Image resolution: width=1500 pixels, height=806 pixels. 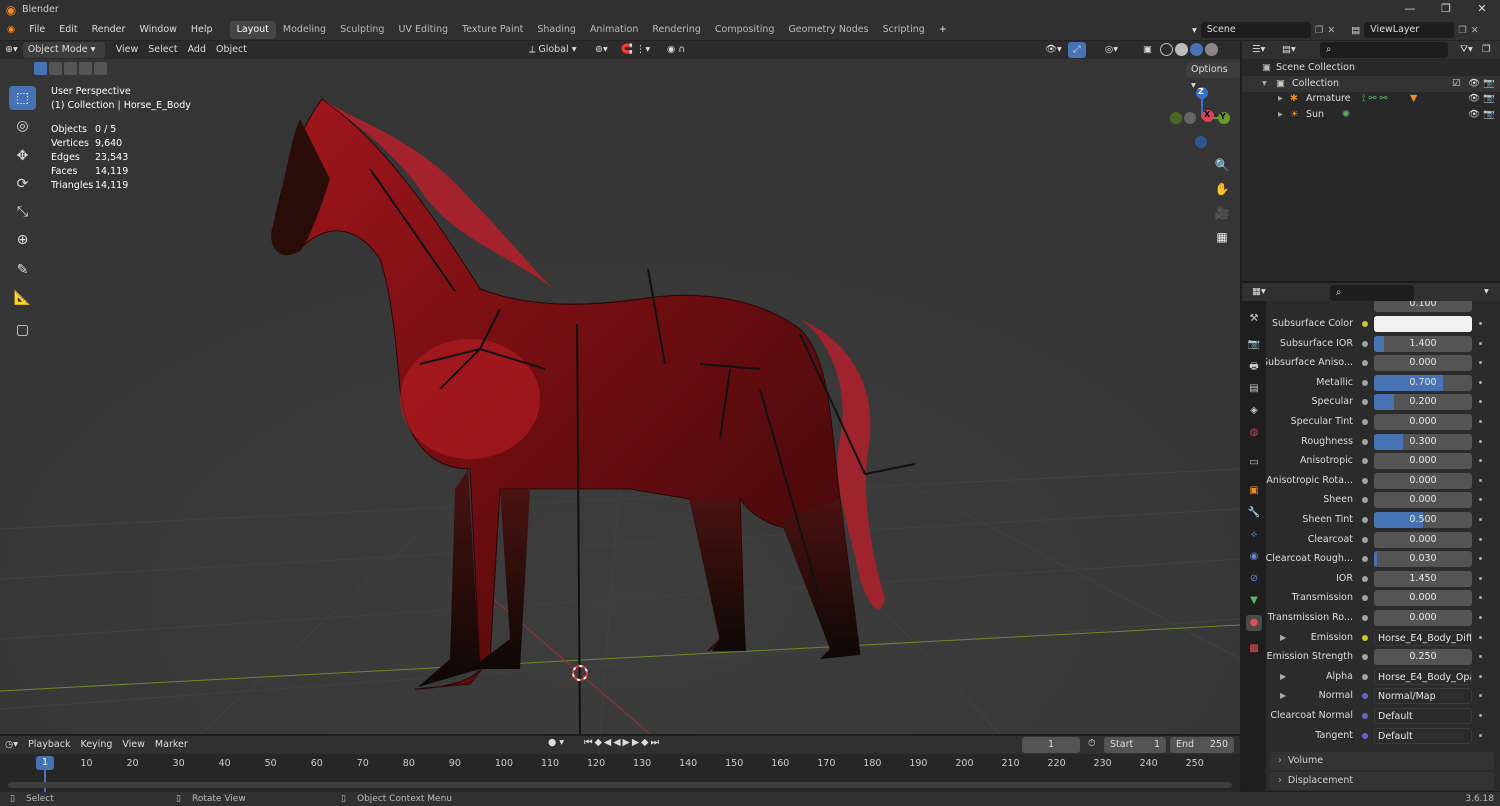 What do you see at coordinates (1456, 84) in the screenshot?
I see `checkbox-icon: ☑` at bounding box center [1456, 84].